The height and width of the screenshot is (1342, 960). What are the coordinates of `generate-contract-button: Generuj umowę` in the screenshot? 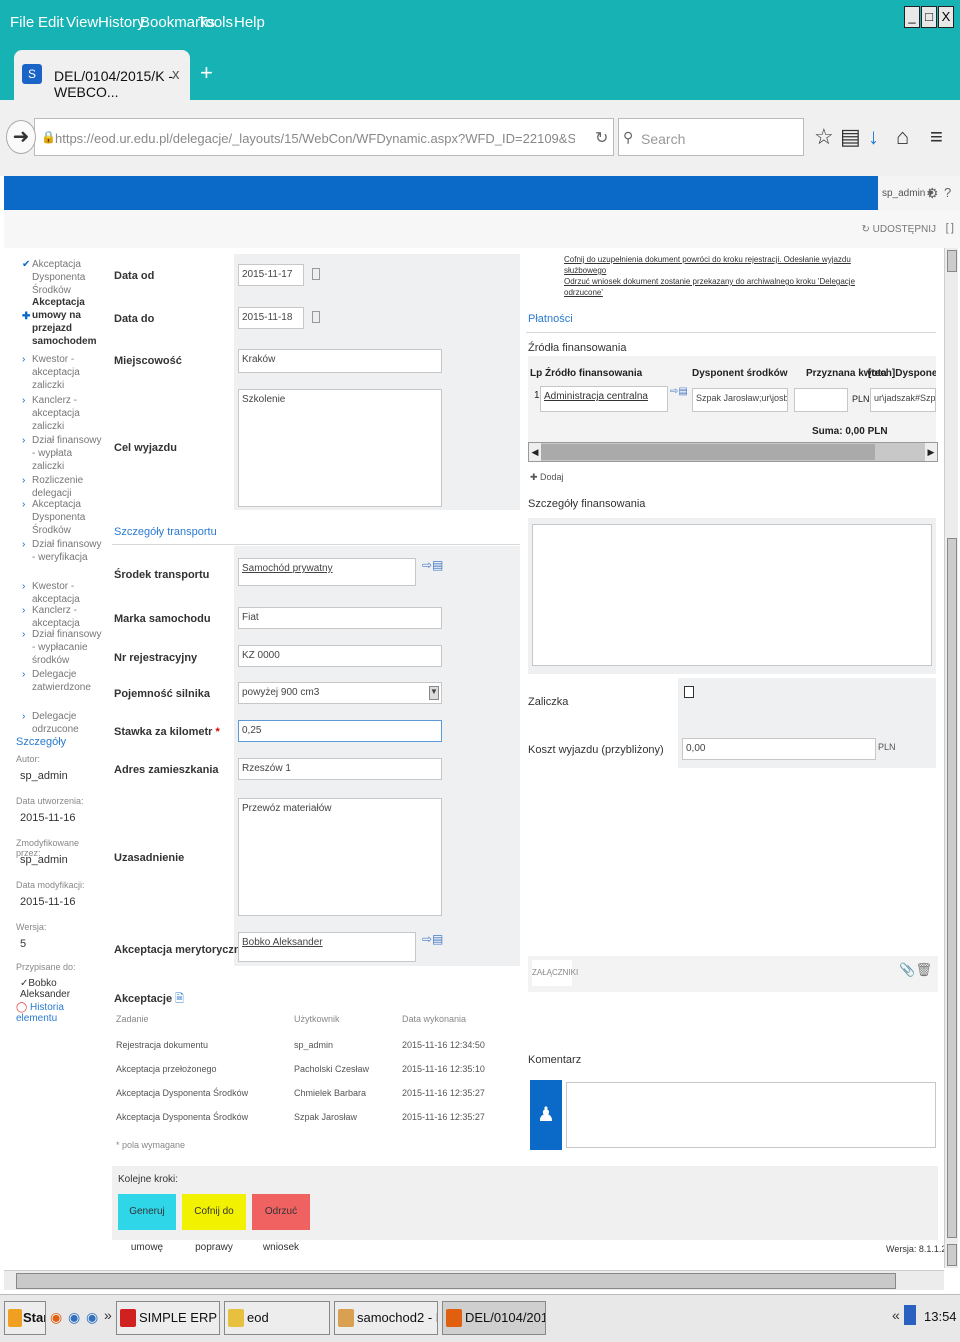 It's located at (147, 1223).